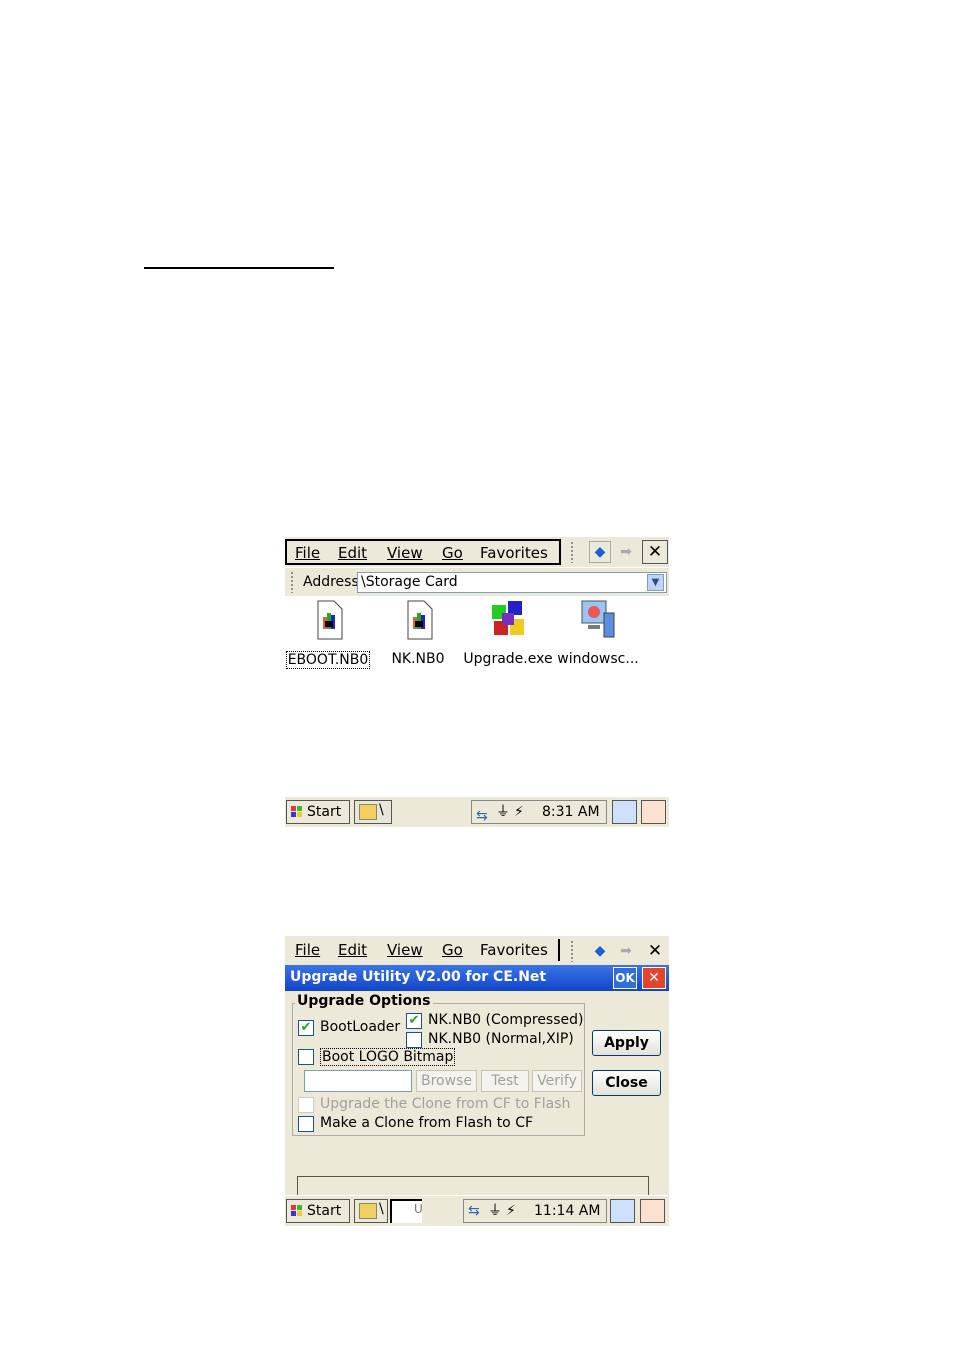 This screenshot has height=1351, width=954. Describe the element at coordinates (655, 582) in the screenshot. I see `chevron-down-icon: ▼` at that location.